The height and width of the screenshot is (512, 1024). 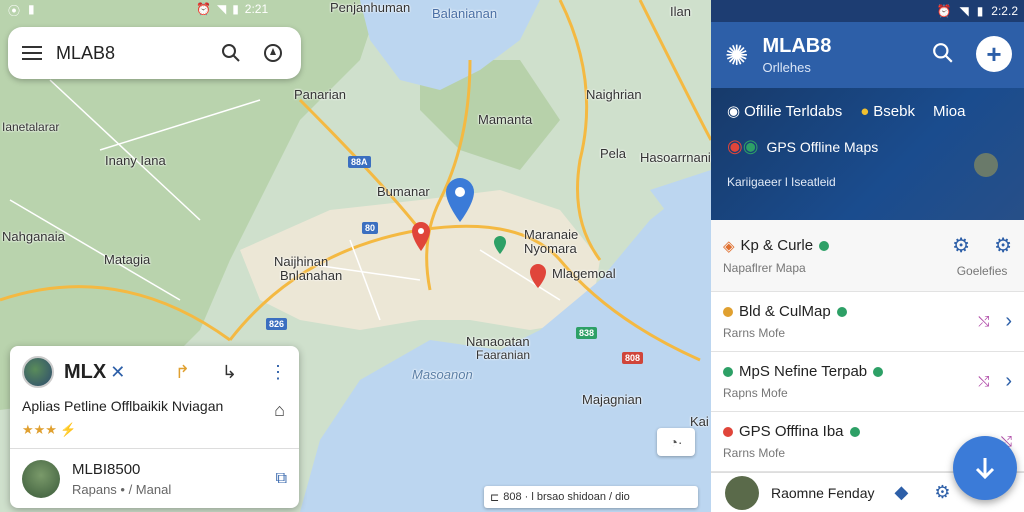 What do you see at coordinates (442, 374) in the screenshot?
I see `map-label: Masoanon` at bounding box center [442, 374].